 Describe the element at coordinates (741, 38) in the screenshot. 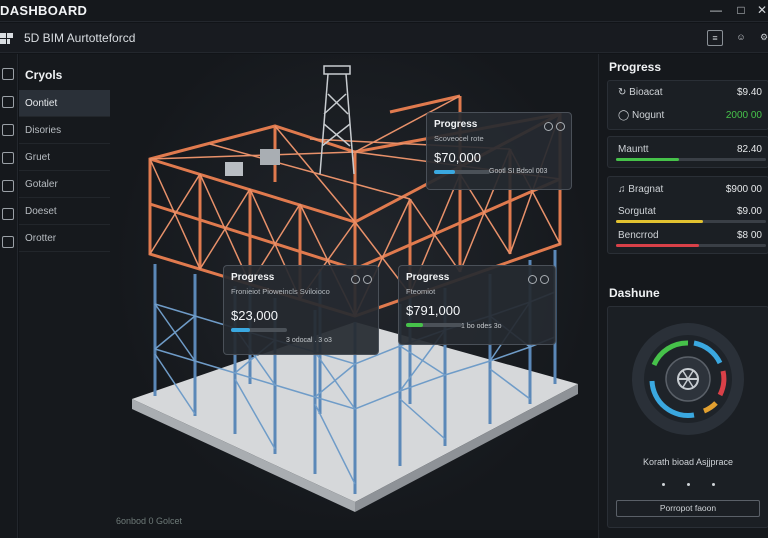

I see `user-icon: ☺` at that location.